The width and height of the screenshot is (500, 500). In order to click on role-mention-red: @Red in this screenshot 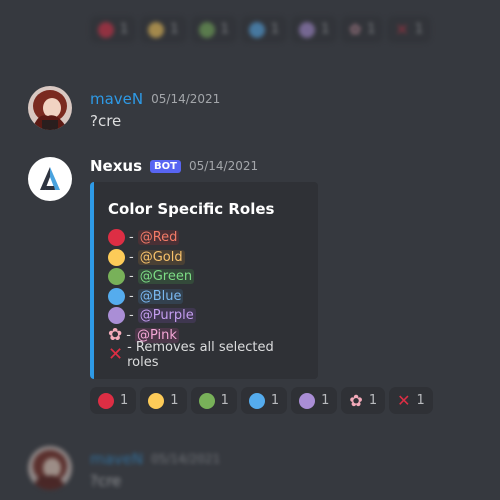, I will do `click(158, 238)`.